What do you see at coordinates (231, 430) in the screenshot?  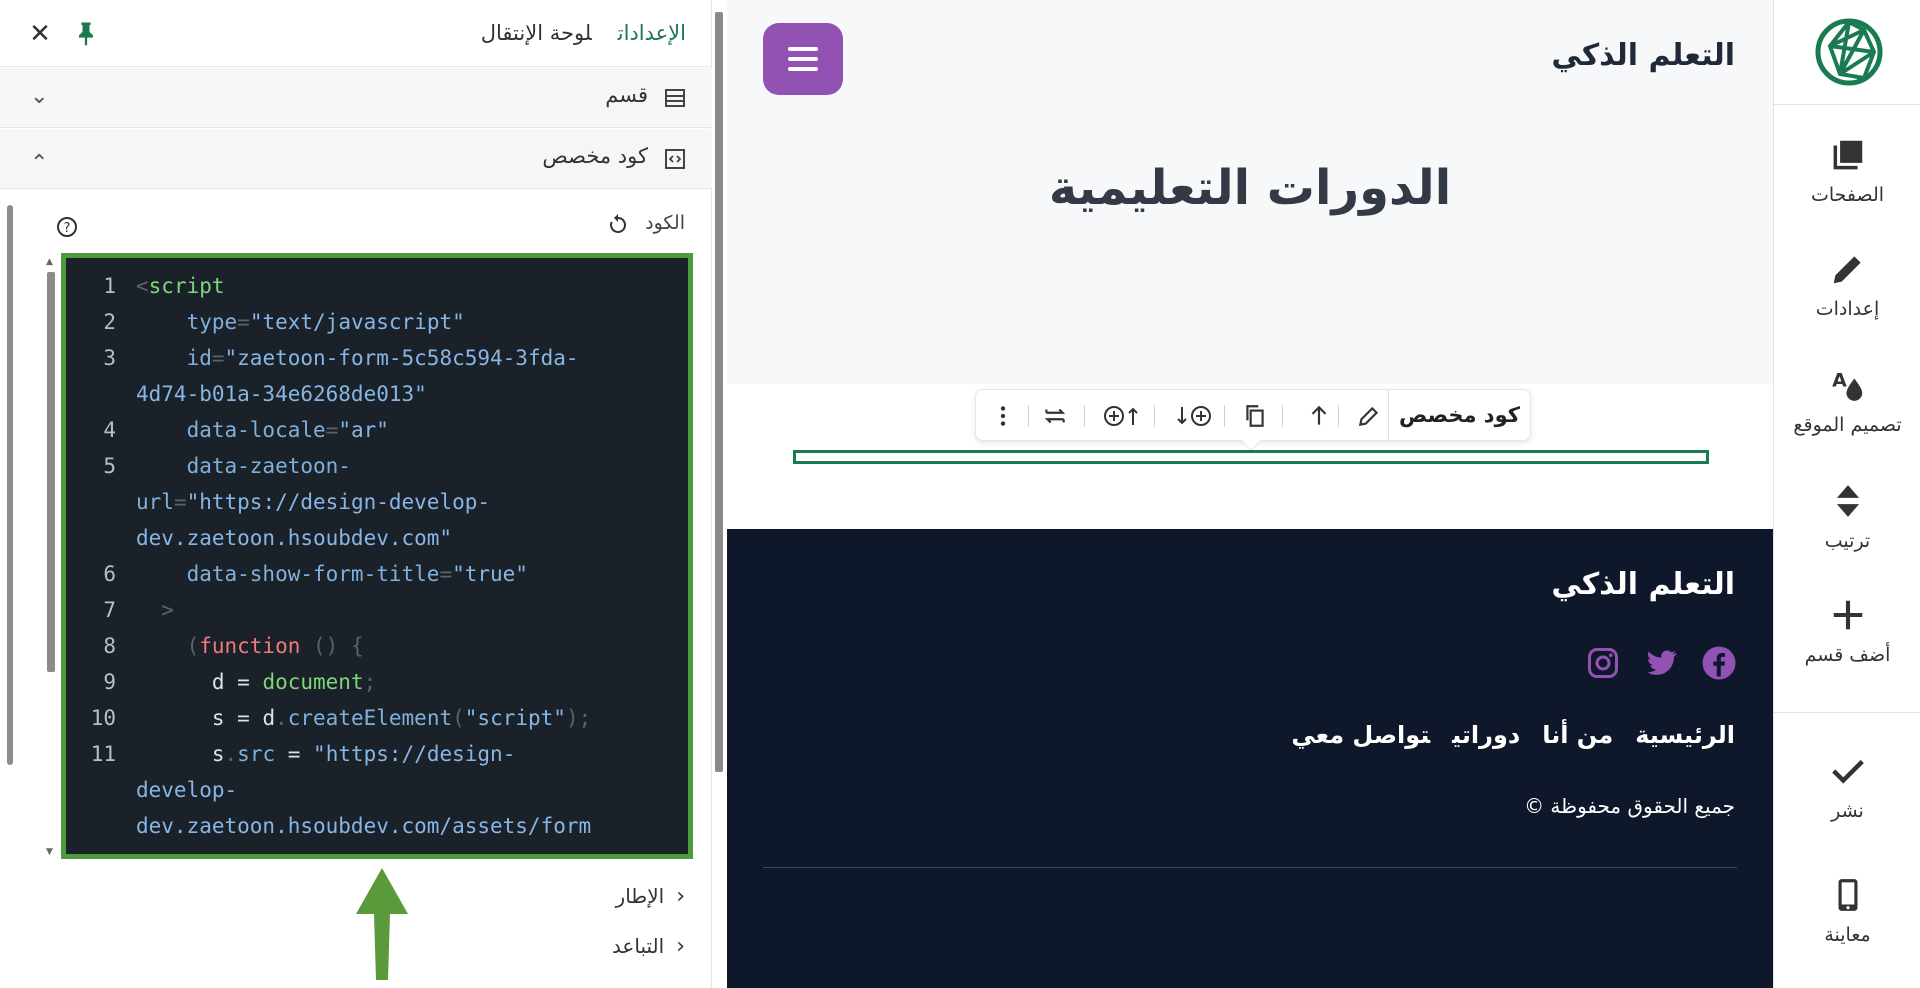 I see `code-token: data-locale` at bounding box center [231, 430].